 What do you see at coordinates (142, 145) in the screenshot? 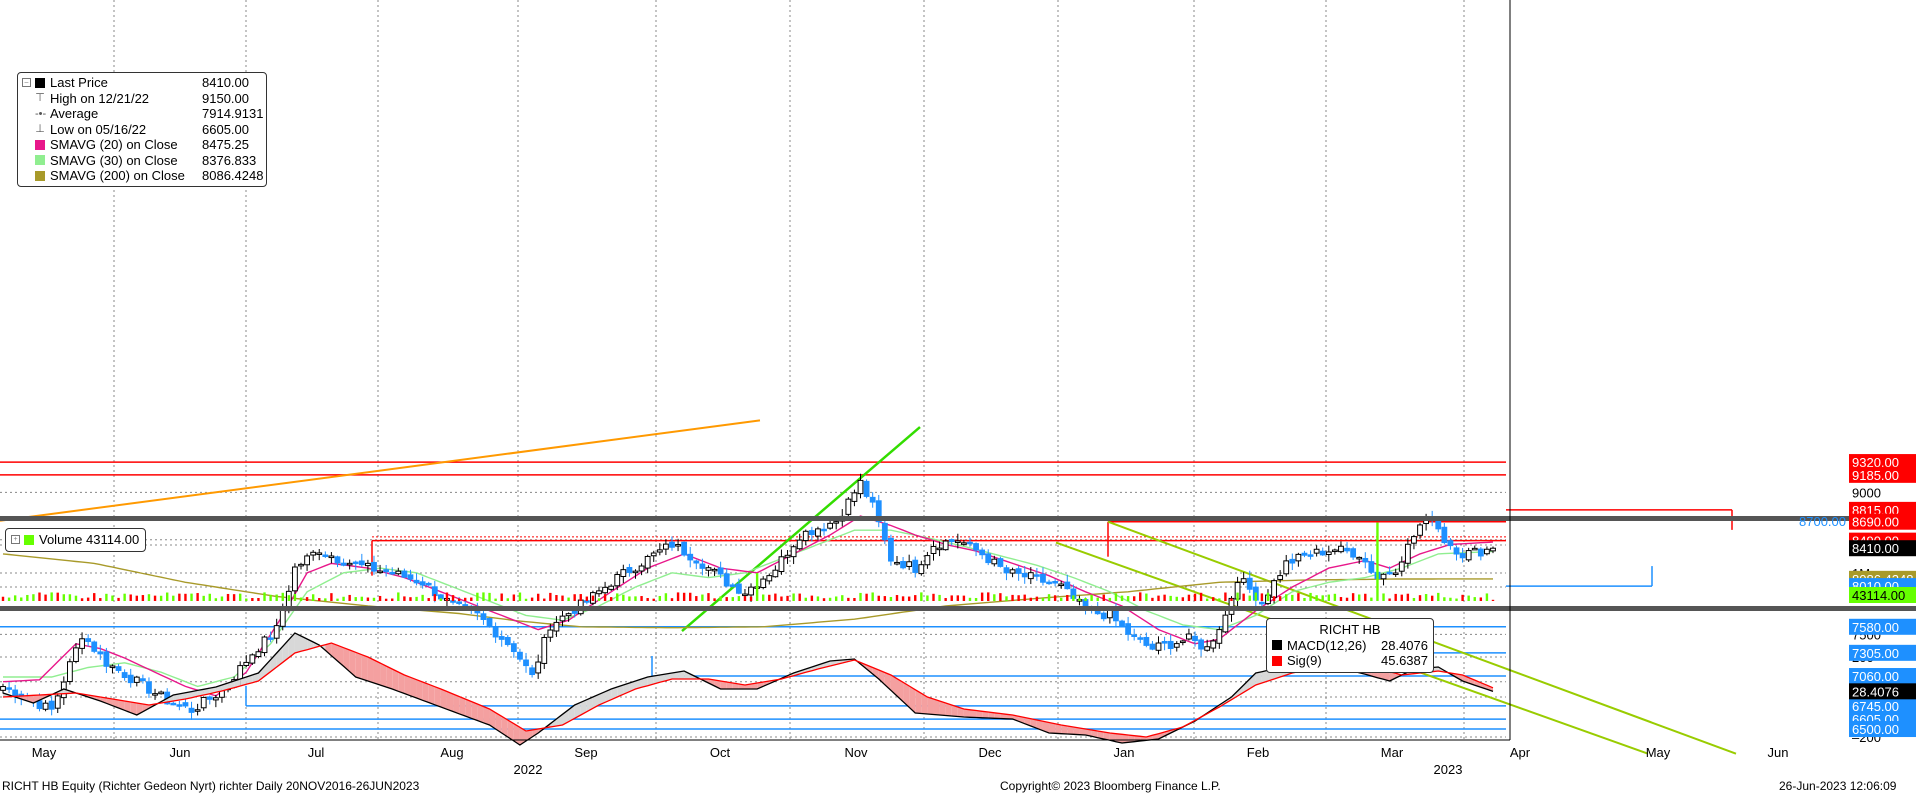
I see `price-legend-row: SMAVG (20) on Close 8475.25` at bounding box center [142, 145].